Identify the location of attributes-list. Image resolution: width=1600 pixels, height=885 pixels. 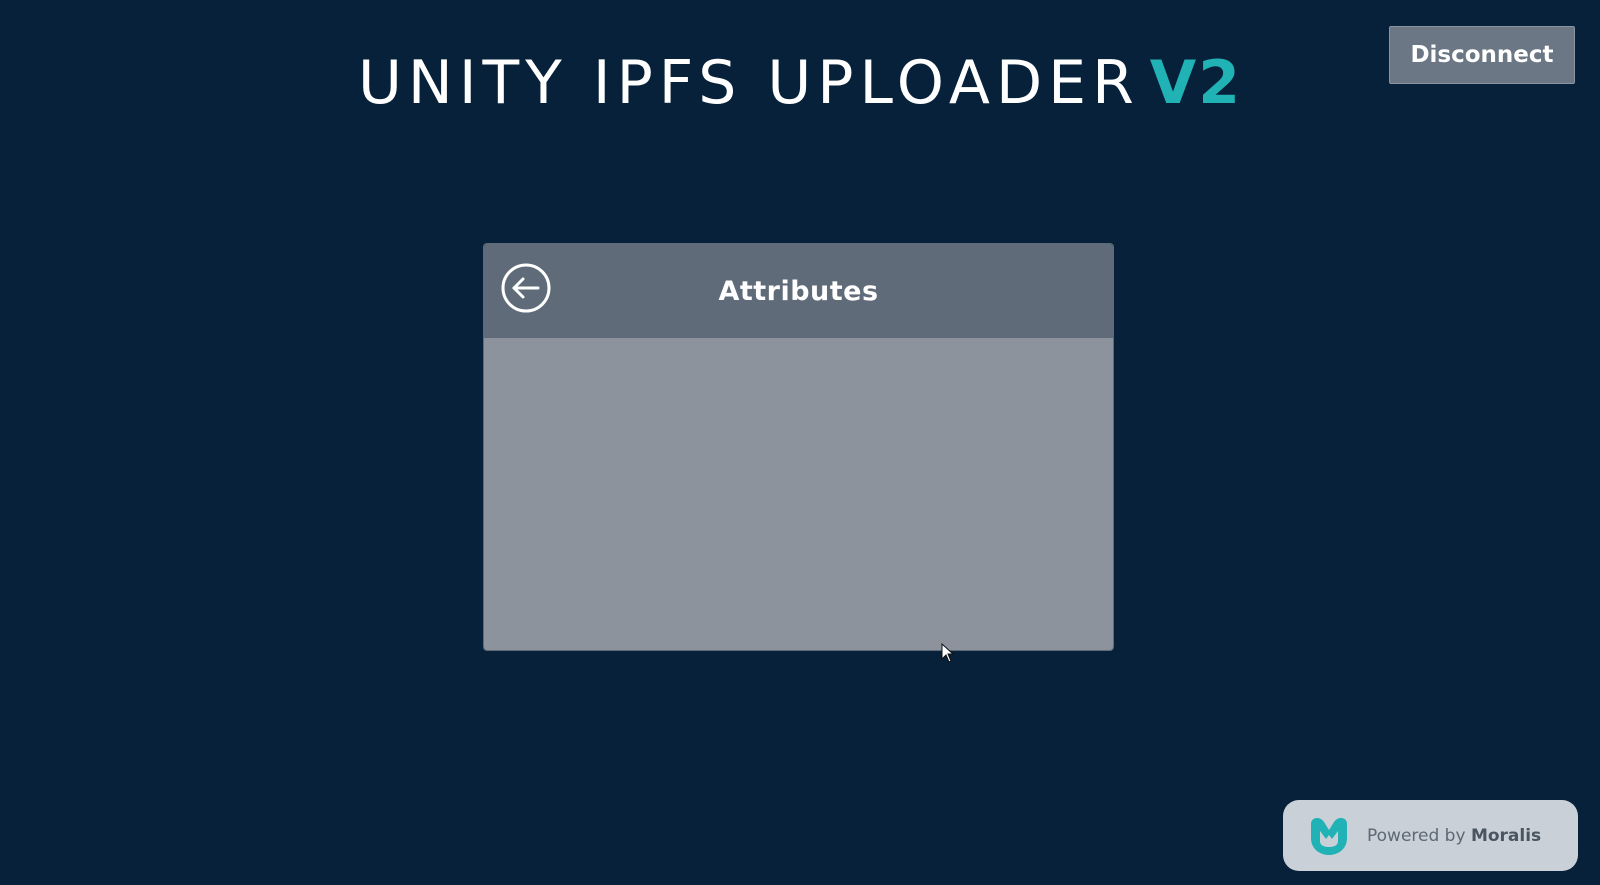
(798, 494).